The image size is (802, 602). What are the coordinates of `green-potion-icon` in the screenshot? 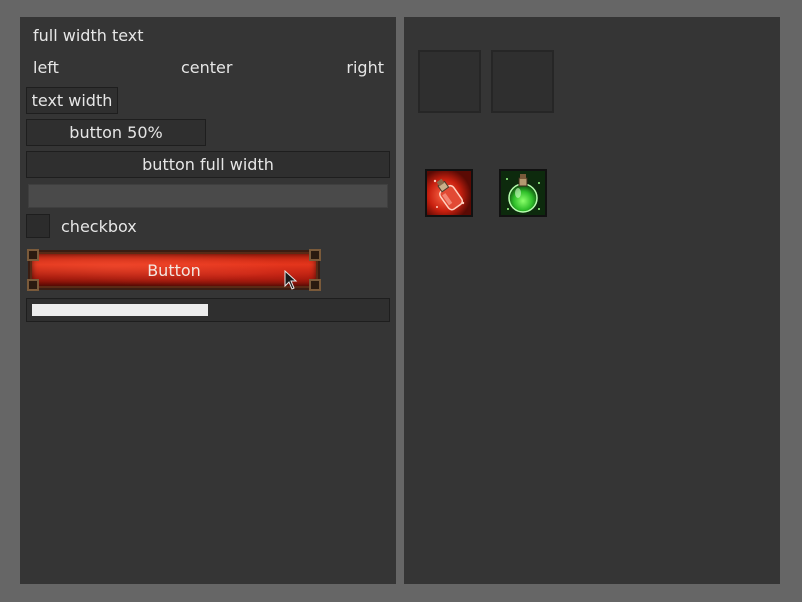 It's located at (523, 193).